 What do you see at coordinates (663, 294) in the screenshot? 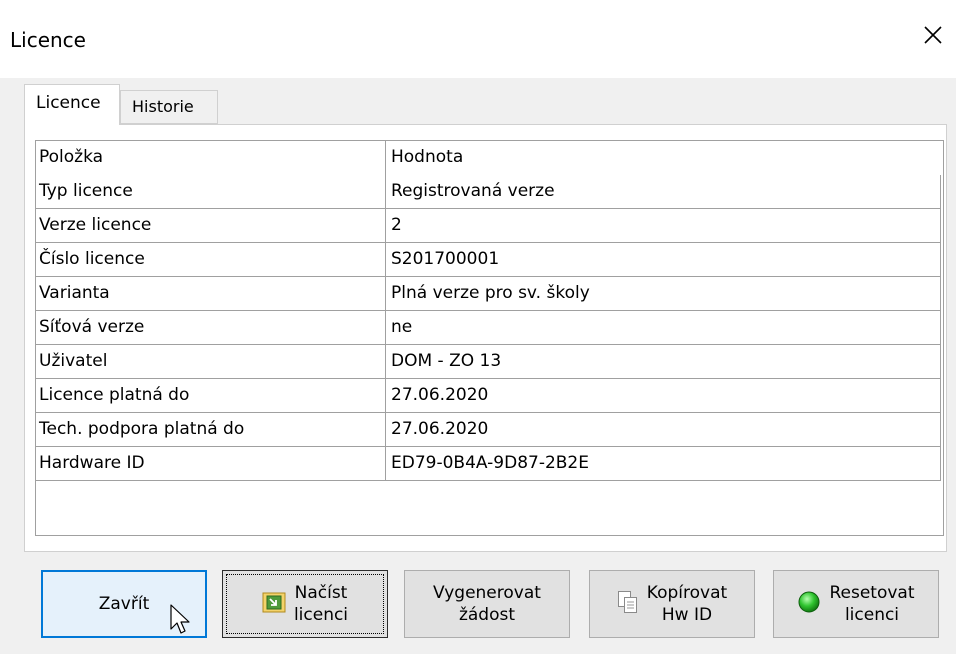
I see `row-value: Plná verze pro sv. školy` at bounding box center [663, 294].